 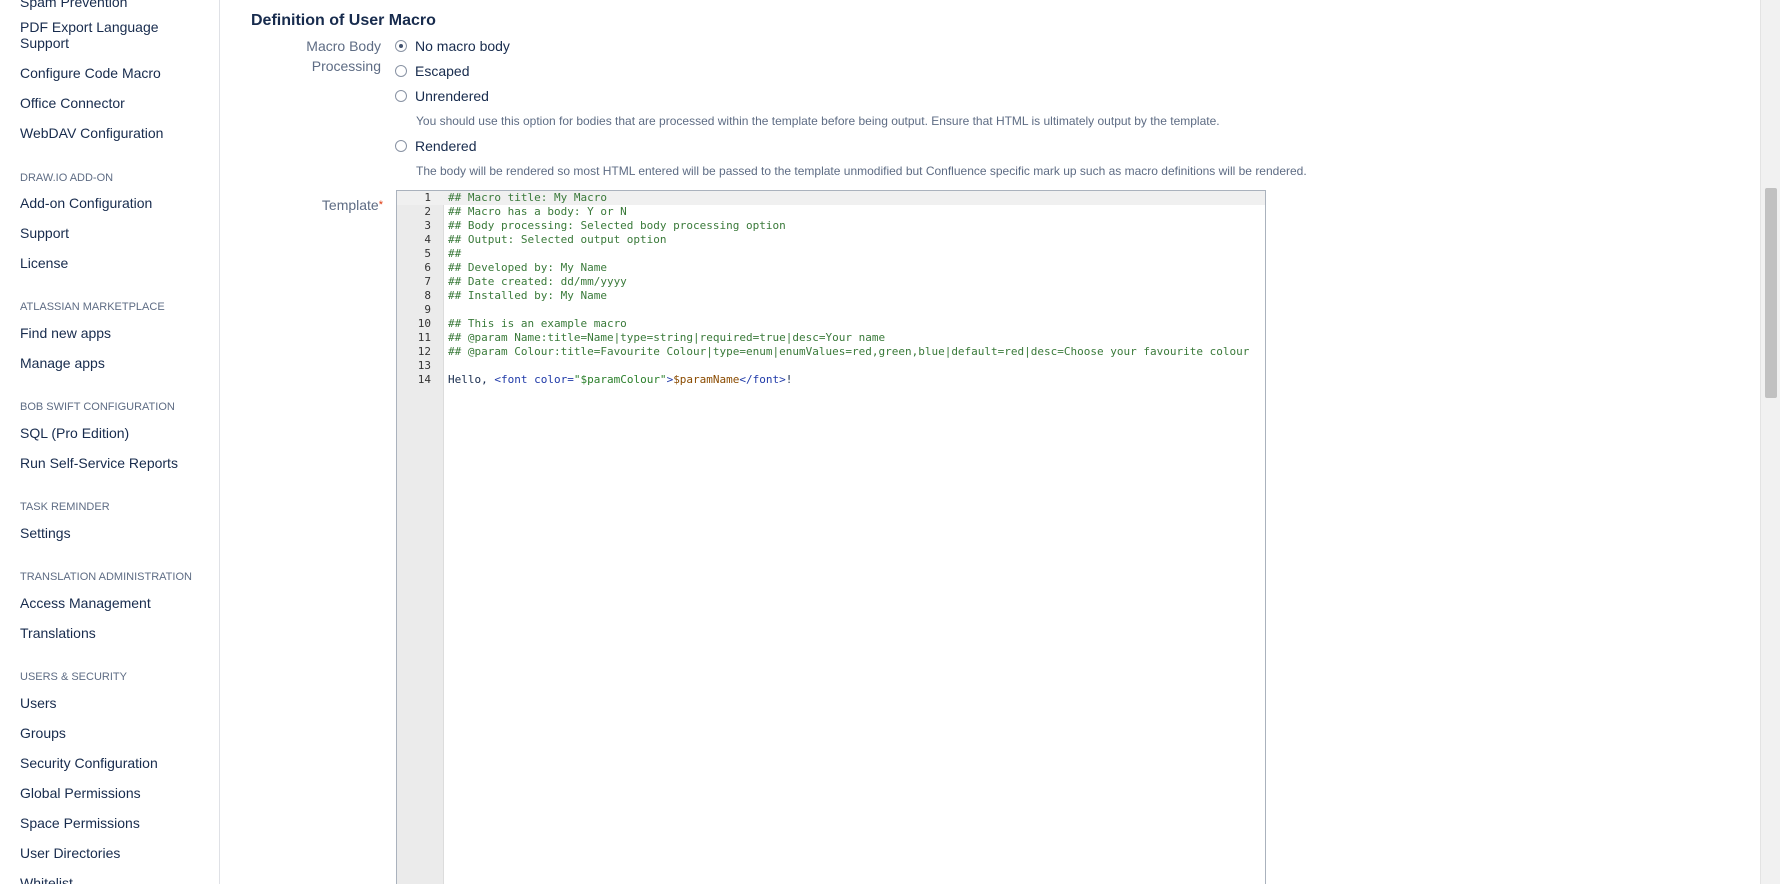 I want to click on sidebar-item-find-new-apps: Find new apps, so click(x=115, y=333).